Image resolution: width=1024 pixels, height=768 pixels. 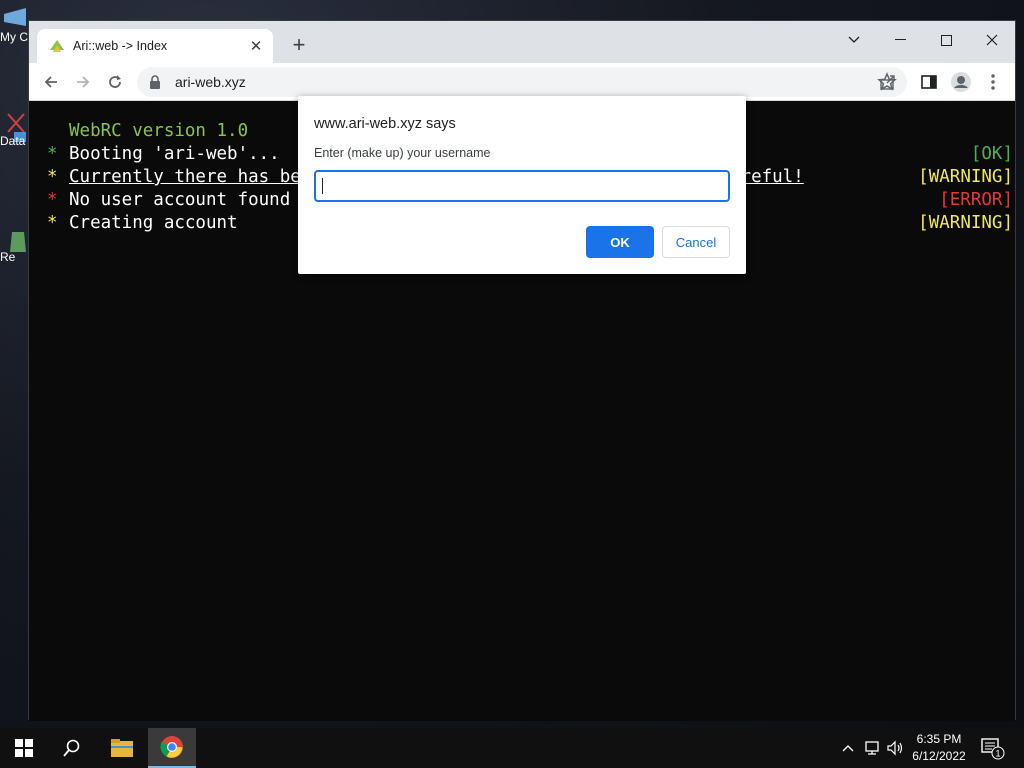 I want to click on maximize-button, so click(x=946, y=40).